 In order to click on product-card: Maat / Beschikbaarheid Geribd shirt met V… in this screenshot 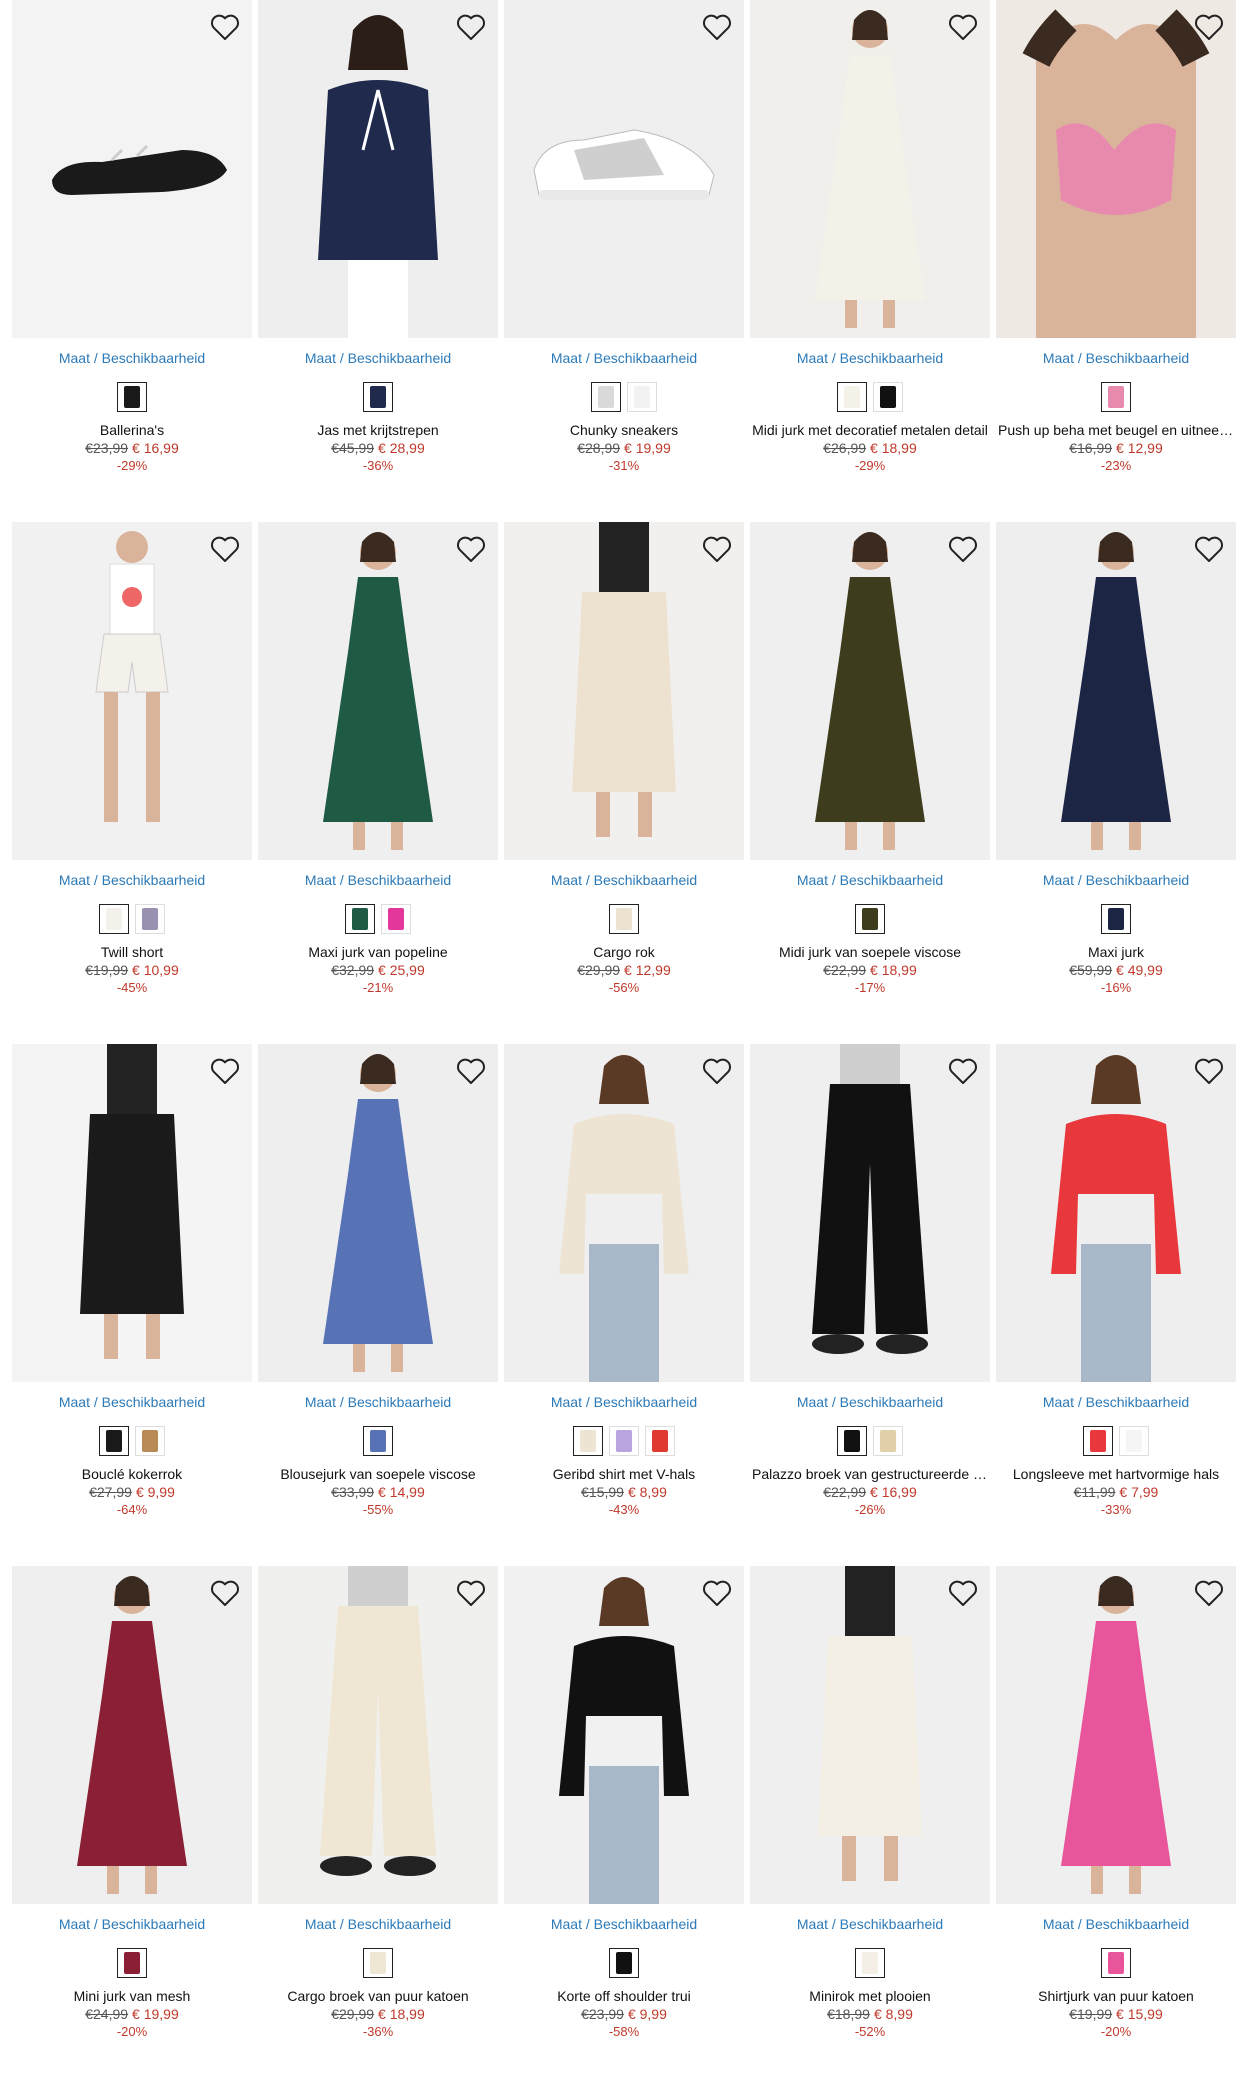, I will do `click(624, 1305)`.